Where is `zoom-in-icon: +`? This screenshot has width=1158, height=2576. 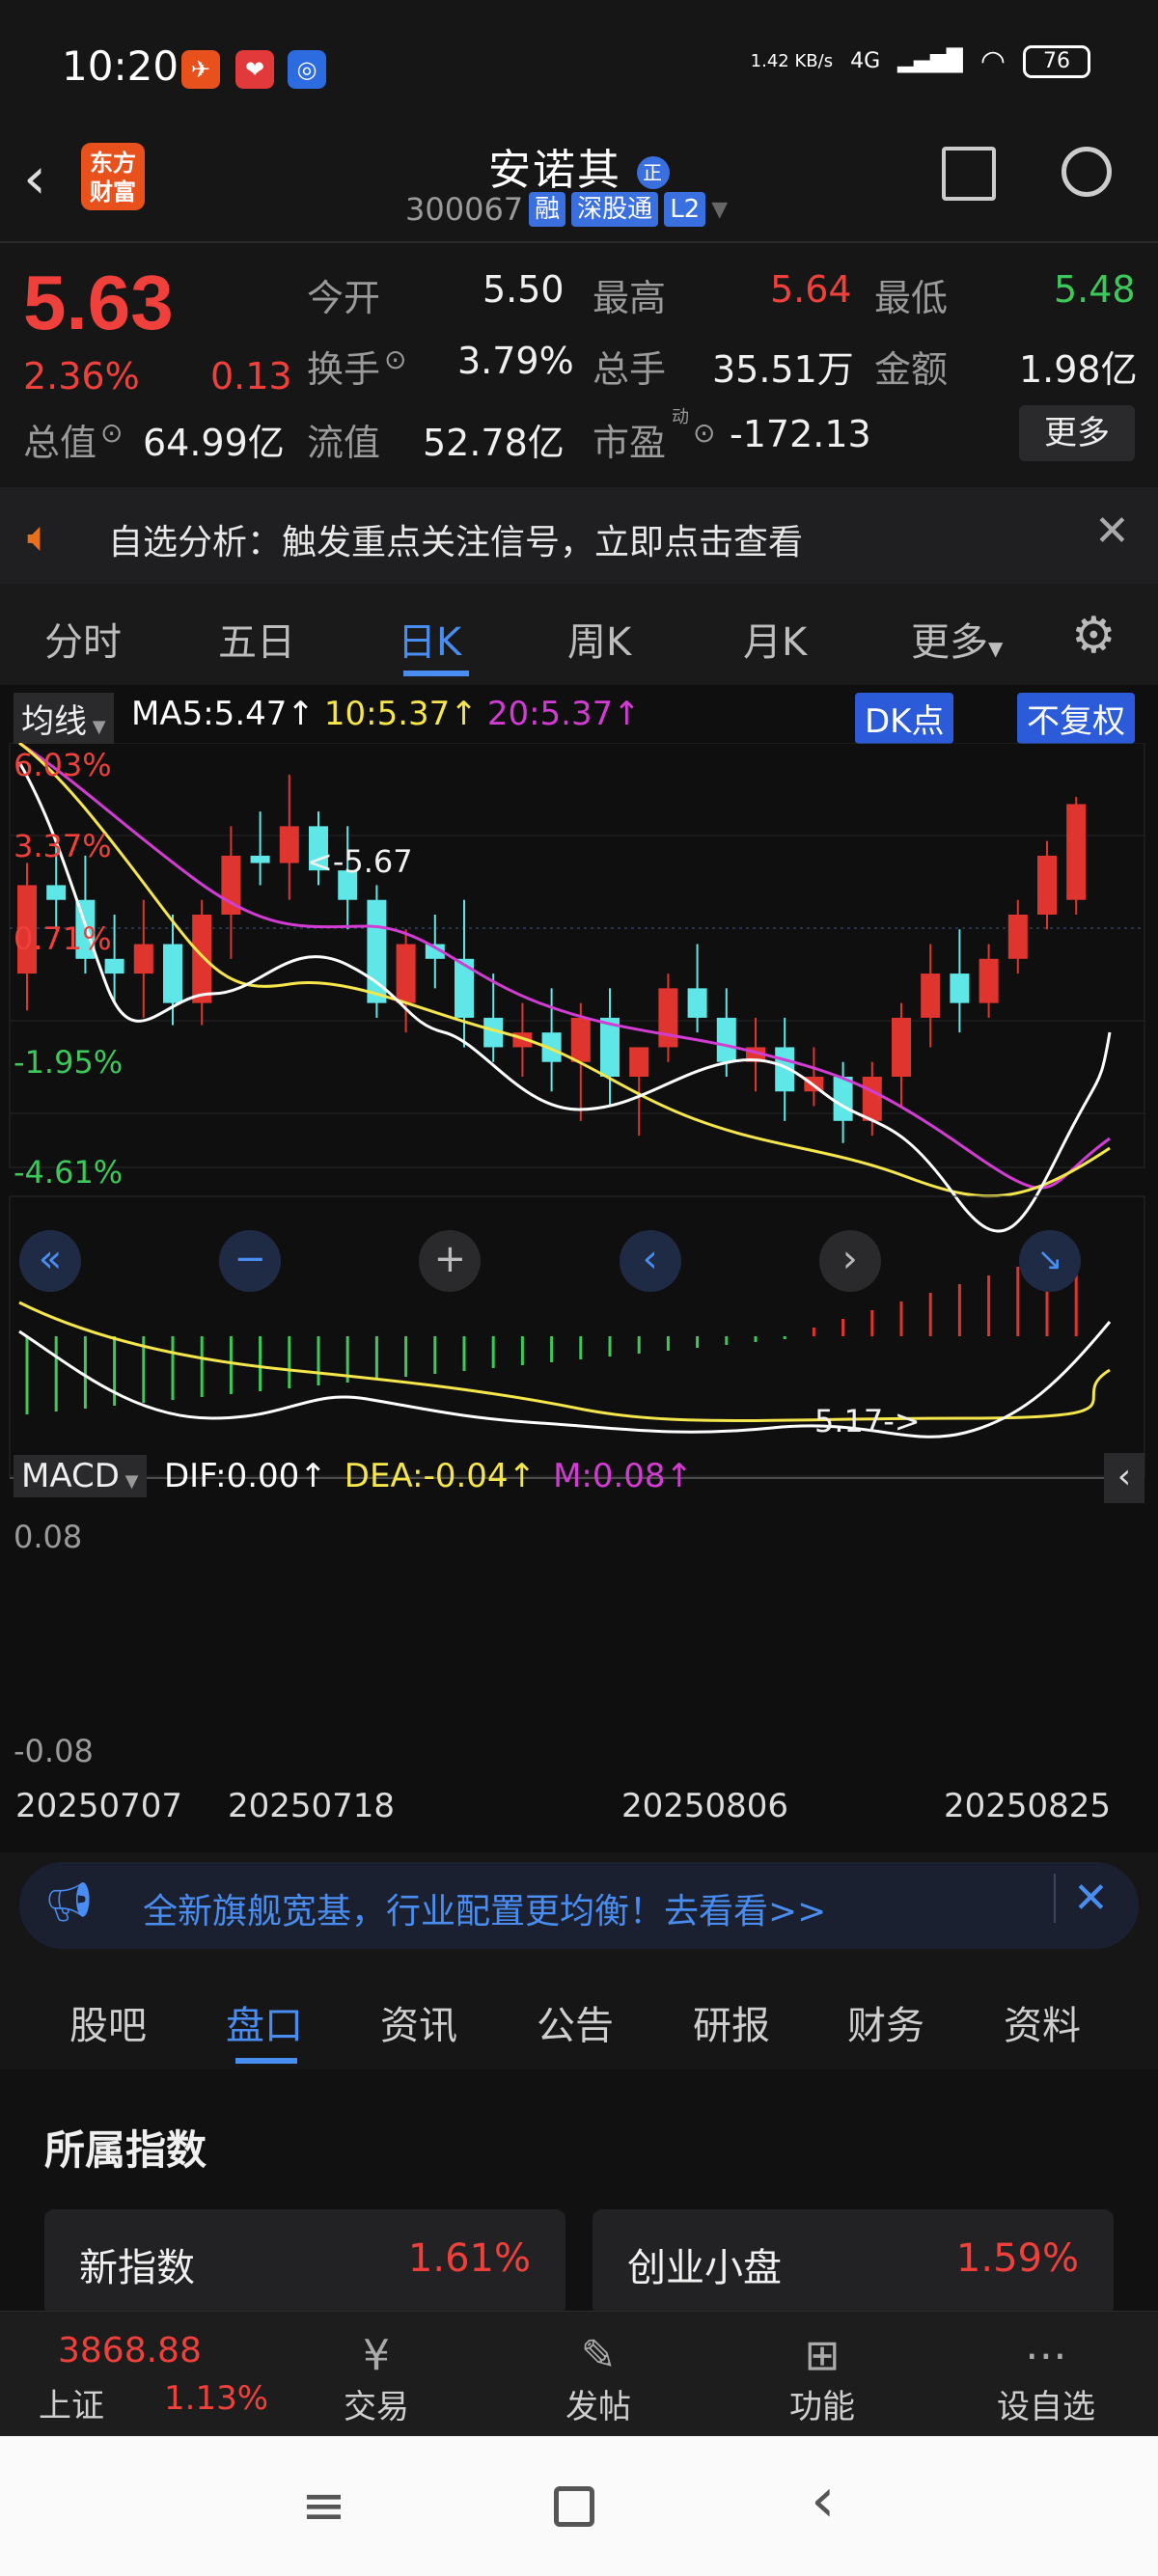
zoom-in-icon: + is located at coordinates (450, 1261).